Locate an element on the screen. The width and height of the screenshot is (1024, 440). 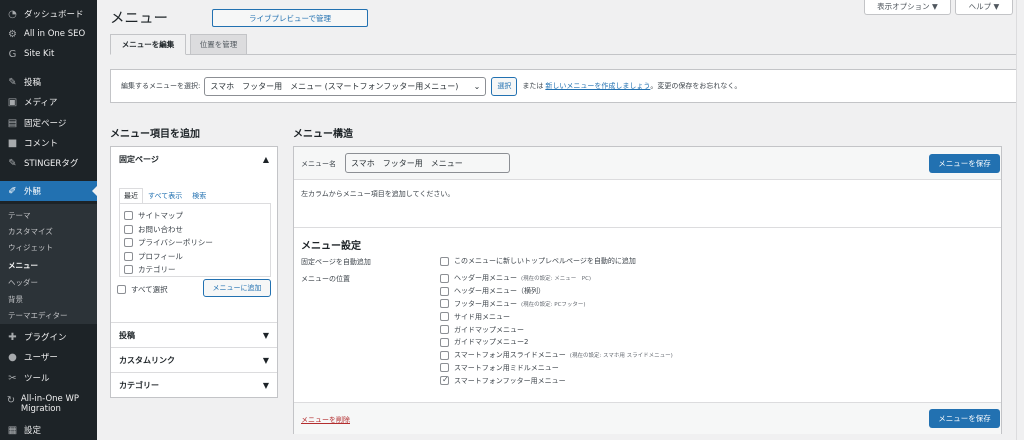
tab-recent: 最近 is located at coordinates (131, 196).